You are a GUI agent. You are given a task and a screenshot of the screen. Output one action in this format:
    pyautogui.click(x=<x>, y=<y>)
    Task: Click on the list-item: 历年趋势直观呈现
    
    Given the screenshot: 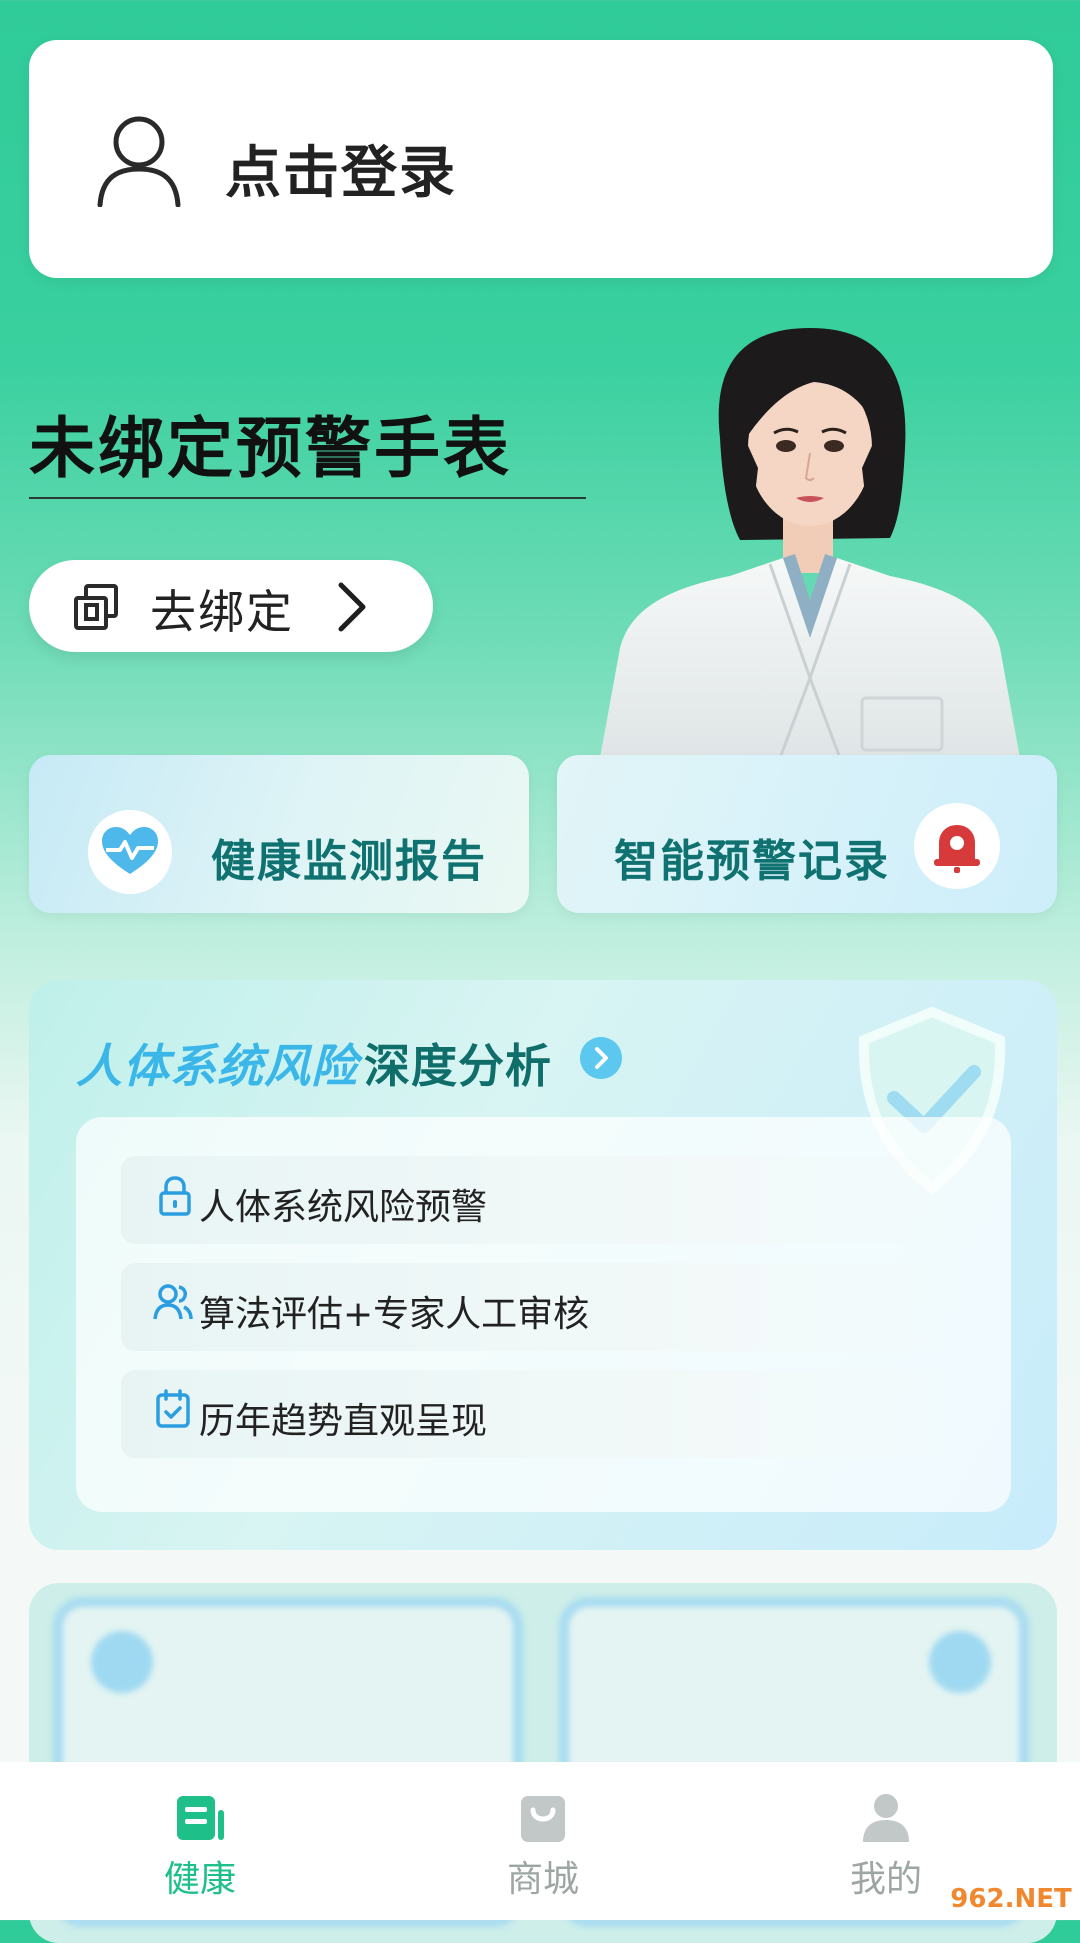 What is the action you would take?
    pyautogui.click(x=546, y=1414)
    